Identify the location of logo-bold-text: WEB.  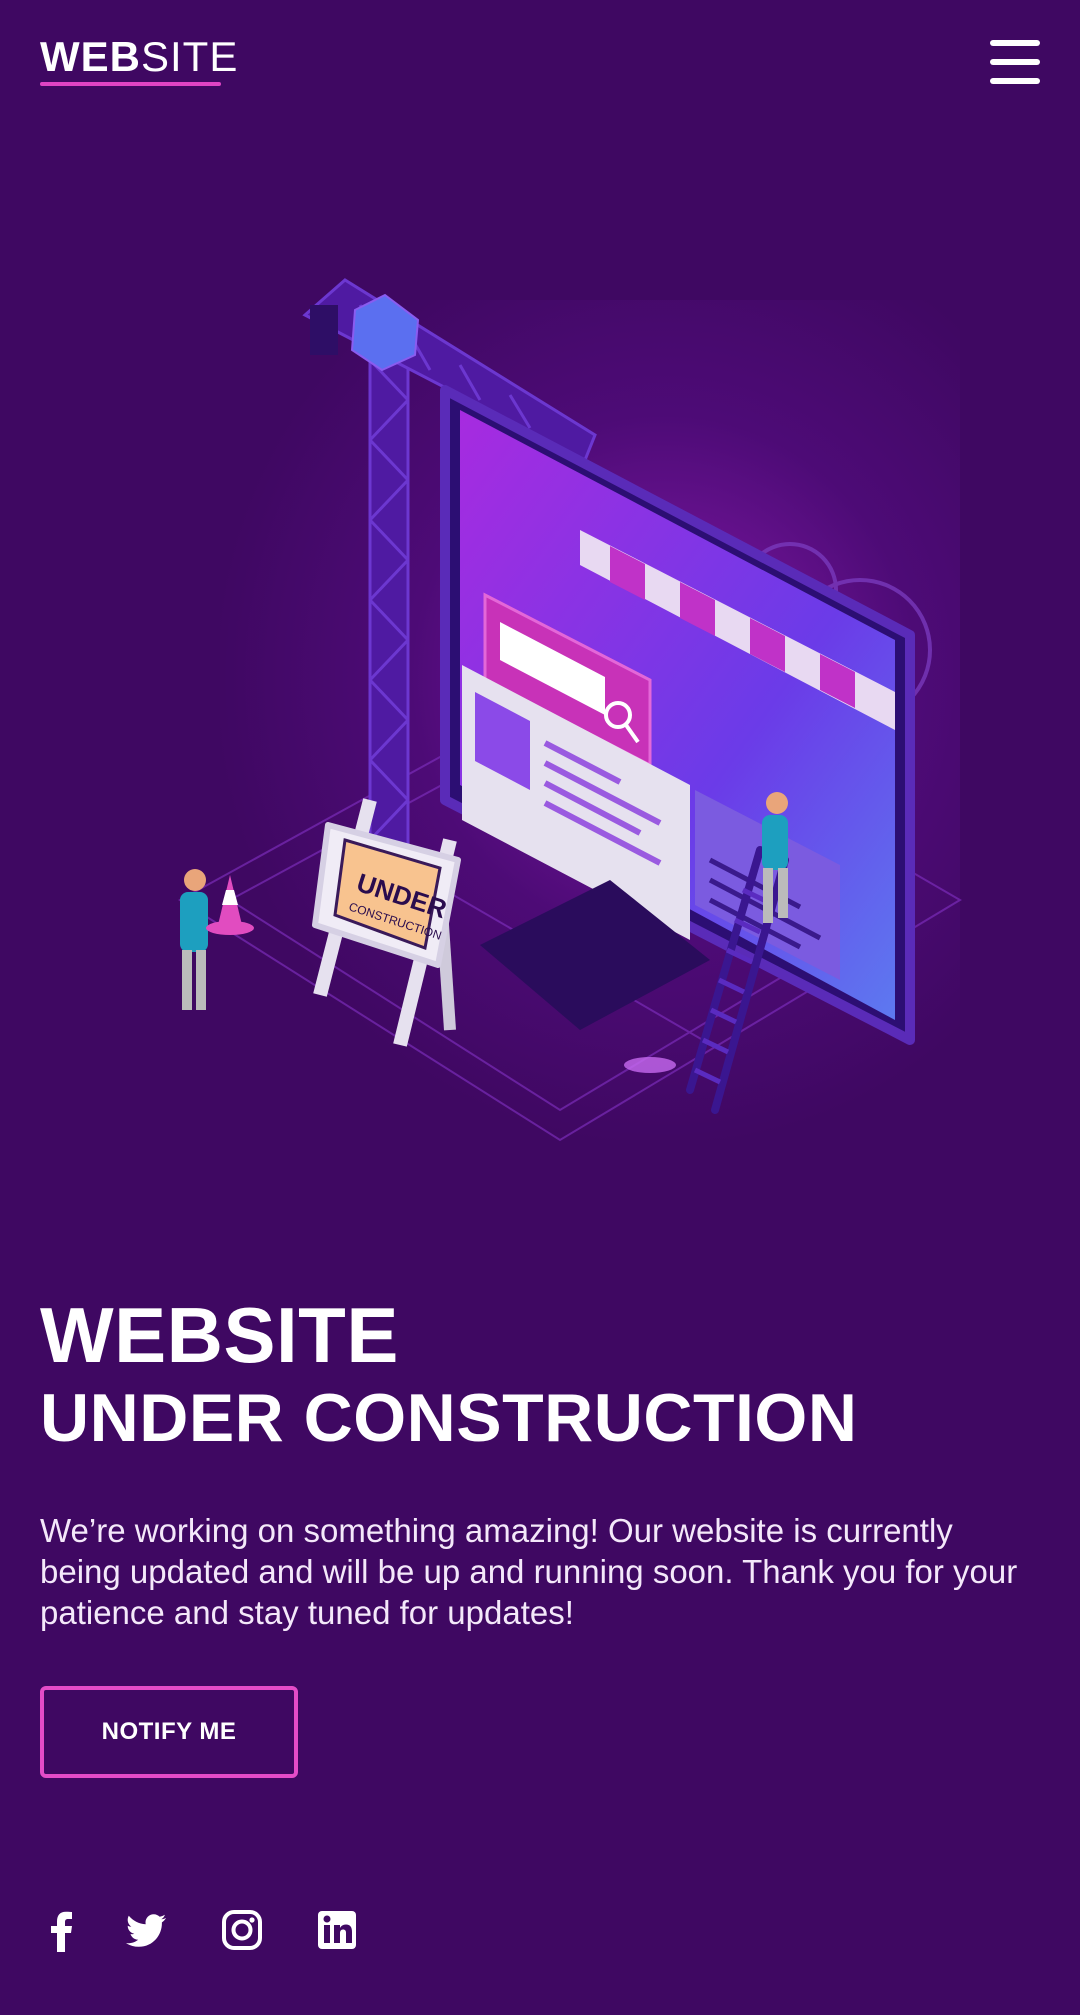
(90, 56).